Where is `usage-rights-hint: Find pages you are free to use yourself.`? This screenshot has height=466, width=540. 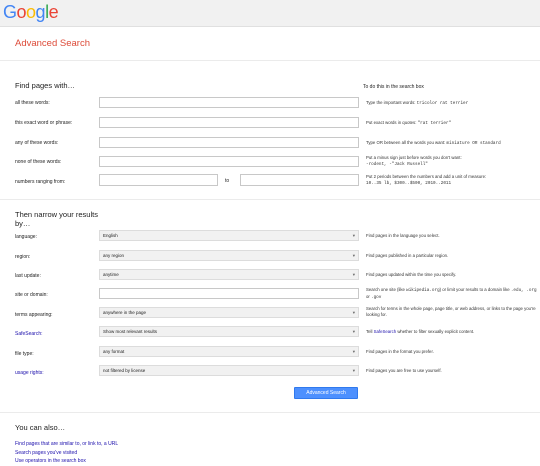 usage-rights-hint: Find pages you are free to use yourself. is located at coordinates (404, 370).